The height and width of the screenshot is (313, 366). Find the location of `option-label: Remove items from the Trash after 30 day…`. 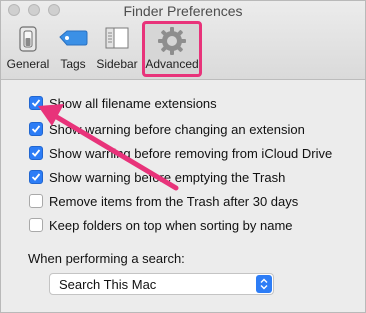

option-label: Remove items from the Trash after 30 day… is located at coordinates (174, 201).